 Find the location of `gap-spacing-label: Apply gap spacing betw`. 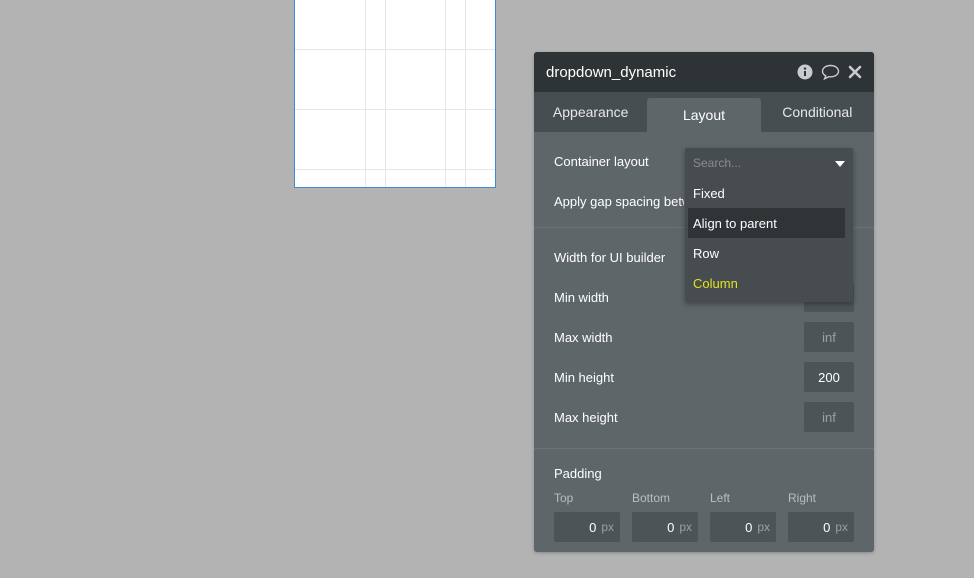

gap-spacing-label: Apply gap spacing betw is located at coordinates (619, 201).